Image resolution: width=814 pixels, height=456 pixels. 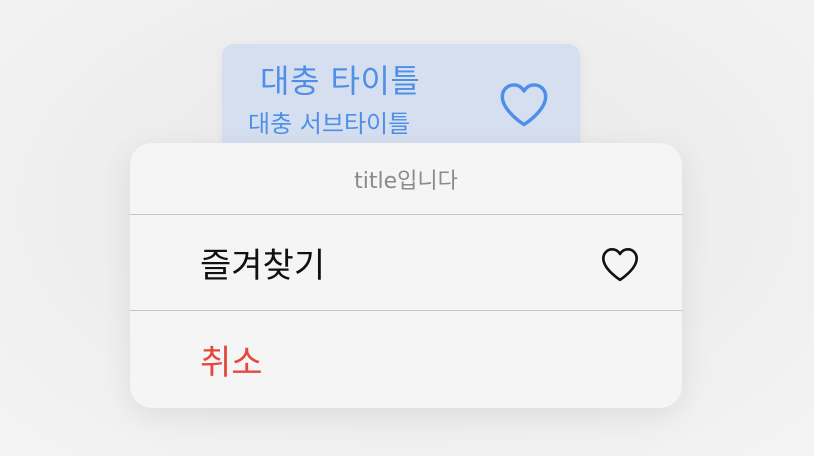 I want to click on action-sheet-header: title입니다, so click(x=406, y=179).